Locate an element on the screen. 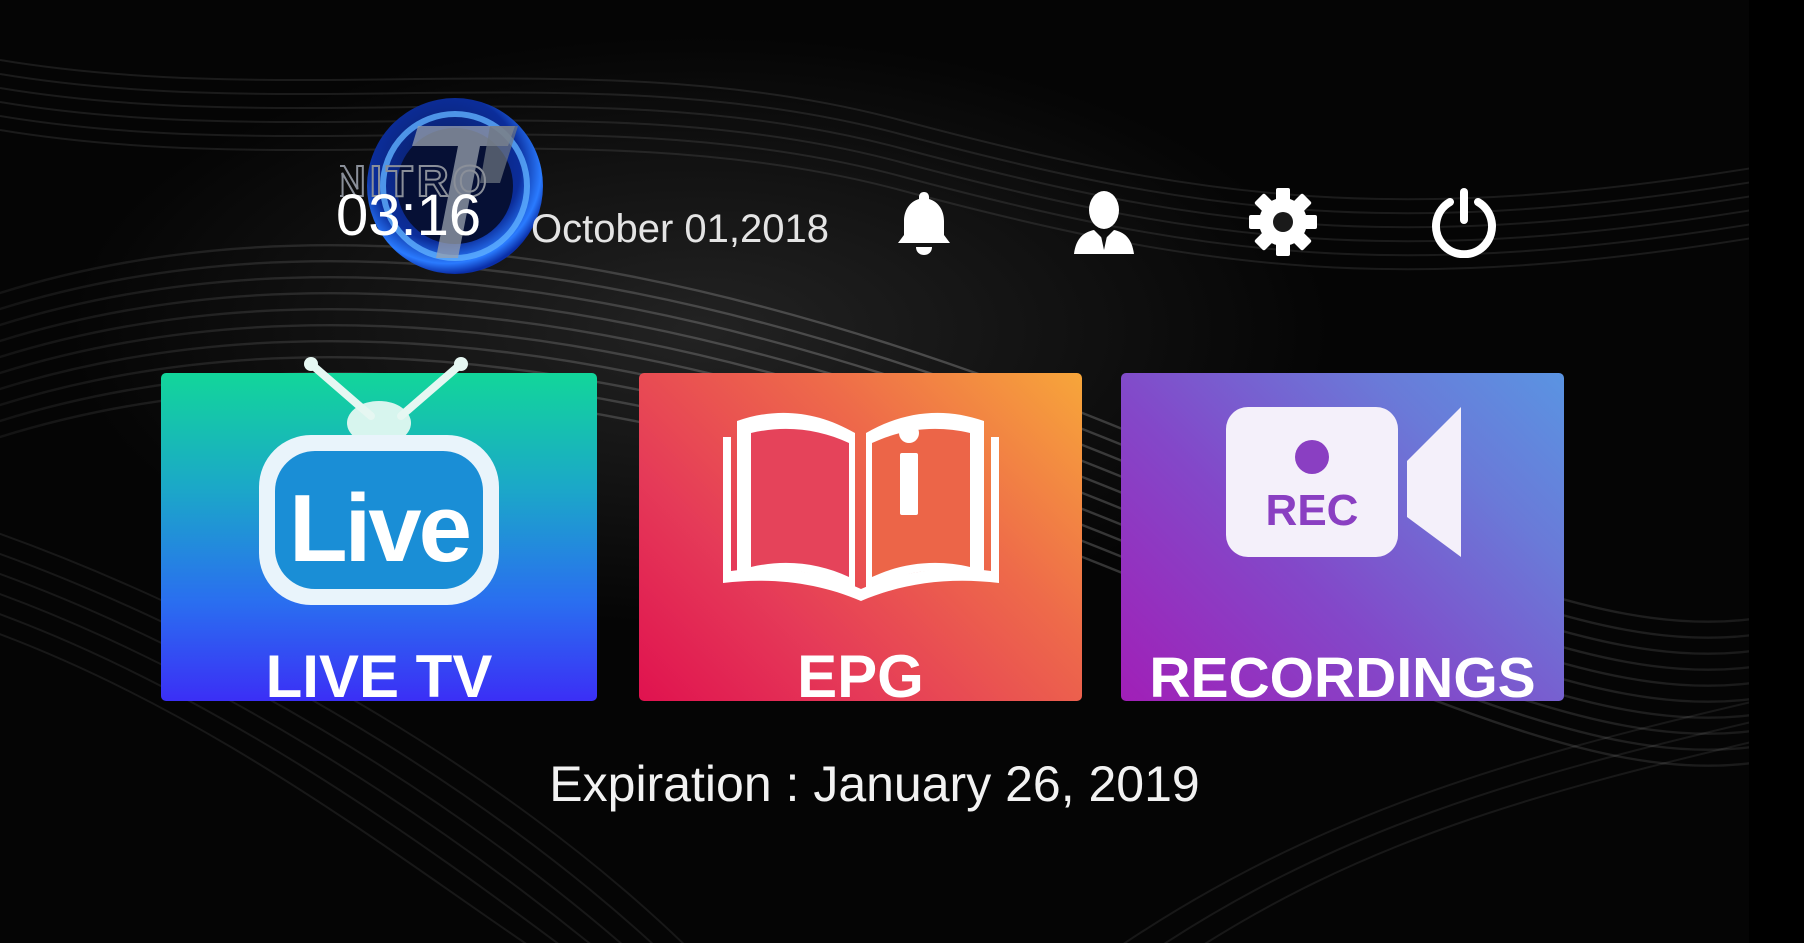  power-icon is located at coordinates (1464, 223).